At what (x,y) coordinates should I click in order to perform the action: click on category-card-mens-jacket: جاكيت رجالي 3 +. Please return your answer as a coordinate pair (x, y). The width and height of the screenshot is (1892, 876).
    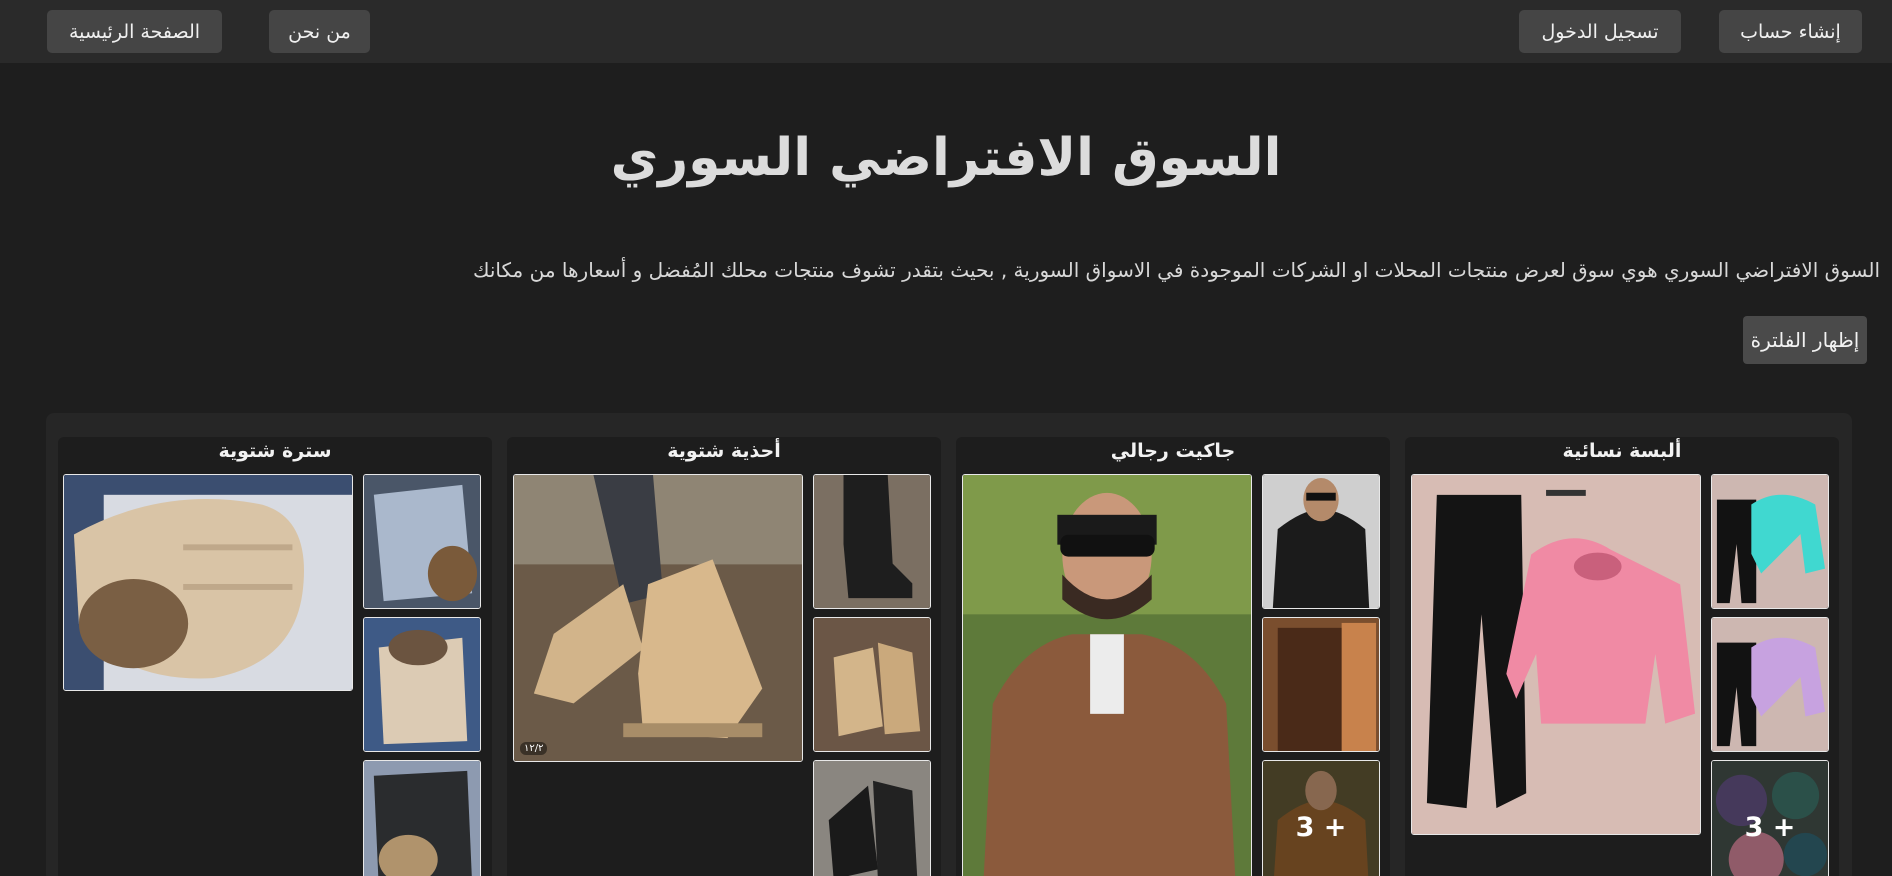
    Looking at the image, I should click on (1173, 656).